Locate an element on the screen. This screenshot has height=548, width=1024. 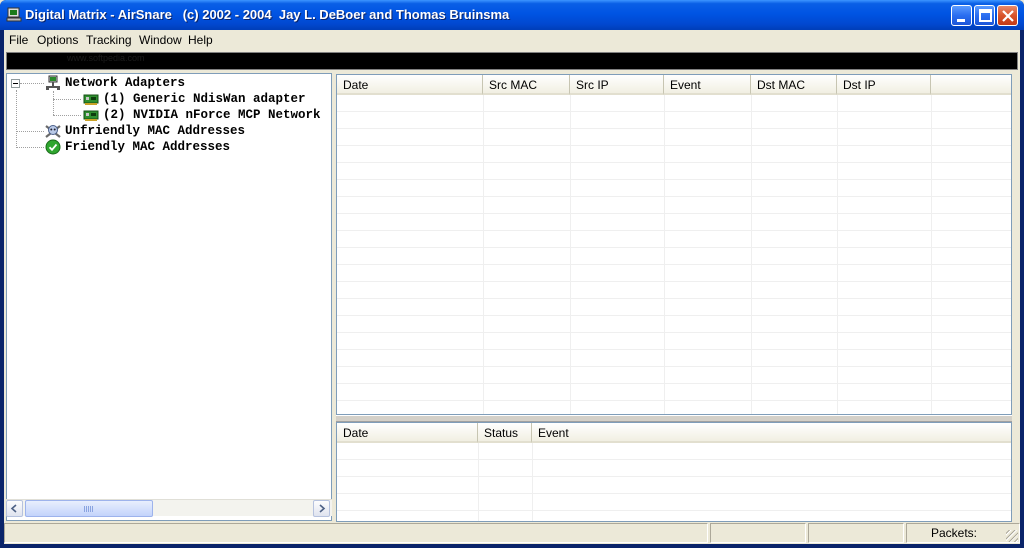
column-header-log-date: Date is located at coordinates (407, 433).